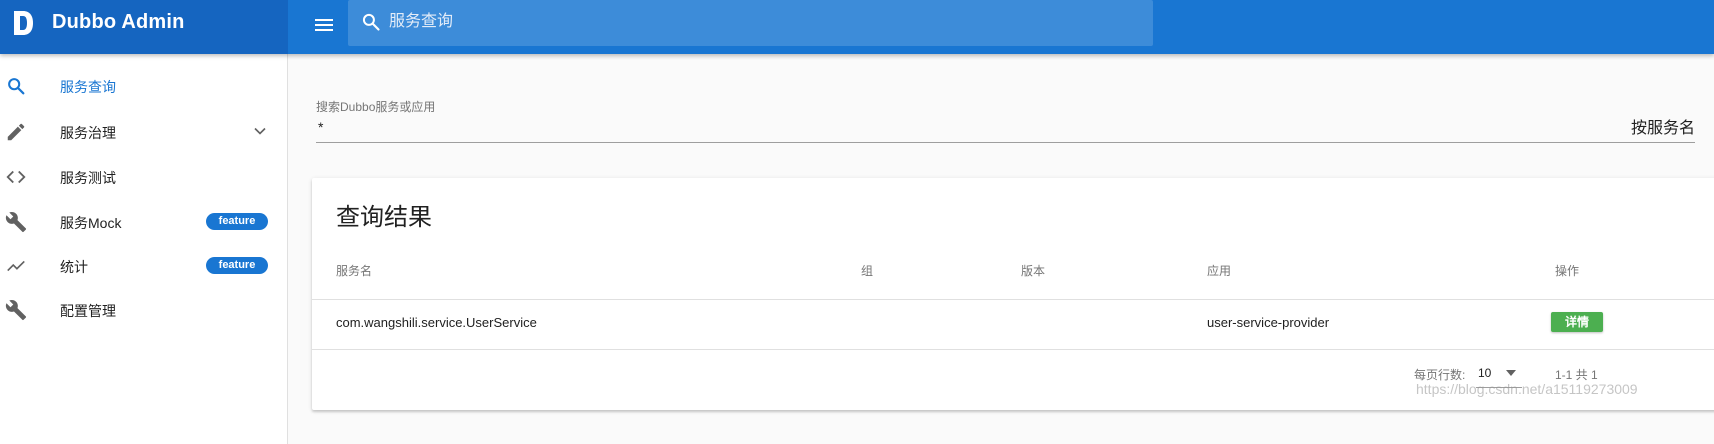 Image resolution: width=1714 pixels, height=444 pixels. What do you see at coordinates (88, 311) in the screenshot?
I see `sidebar-item-label: 配置管理` at bounding box center [88, 311].